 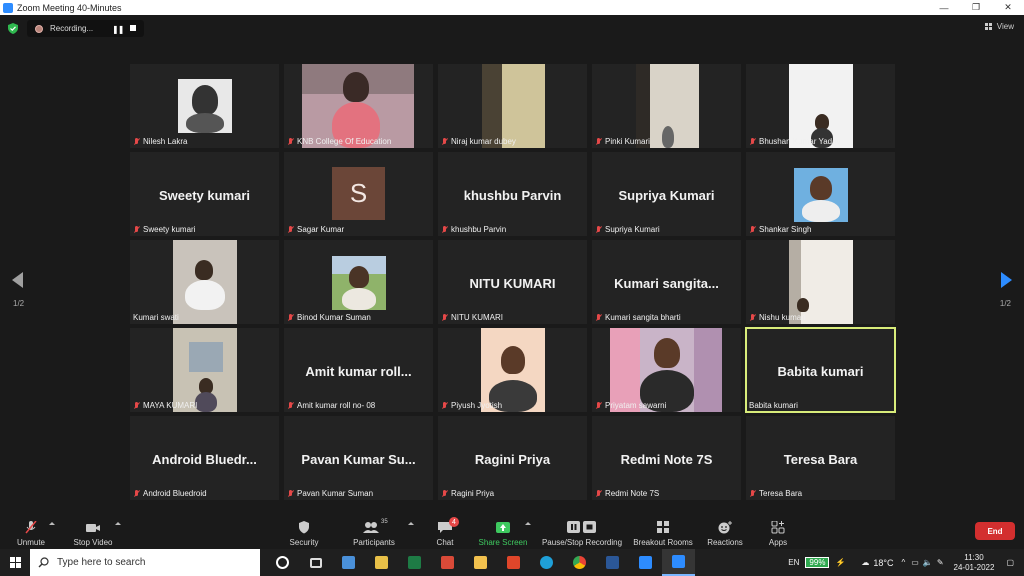 I want to click on excel-app, so click(x=414, y=562).